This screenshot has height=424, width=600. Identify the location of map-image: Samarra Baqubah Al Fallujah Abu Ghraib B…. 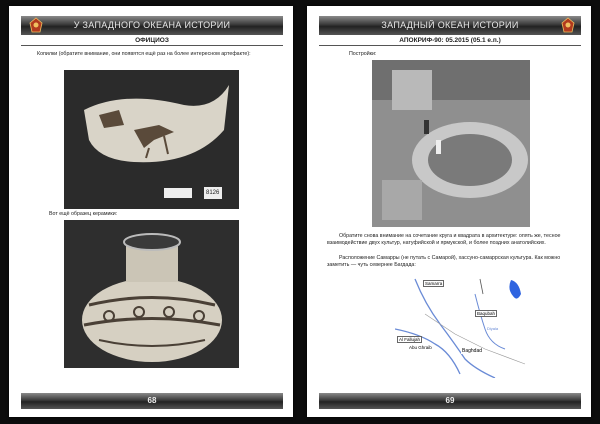
(470, 326).